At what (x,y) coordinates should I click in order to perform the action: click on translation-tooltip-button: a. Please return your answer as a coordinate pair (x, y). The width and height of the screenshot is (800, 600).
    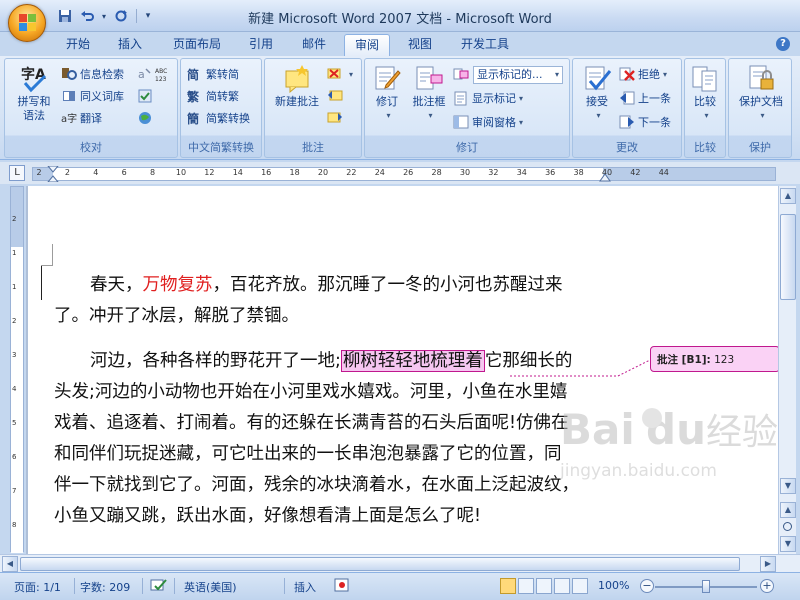
    Looking at the image, I should click on (146, 74).